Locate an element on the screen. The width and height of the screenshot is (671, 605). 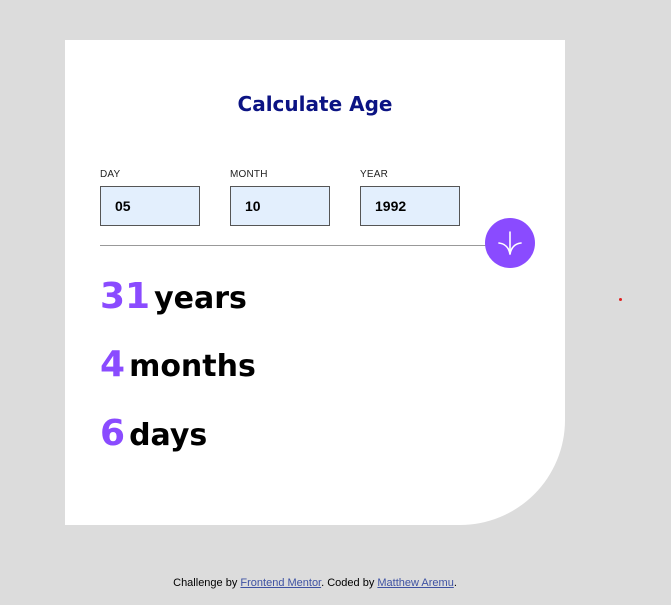
page-title: Calculate Age is located at coordinates (315, 104).